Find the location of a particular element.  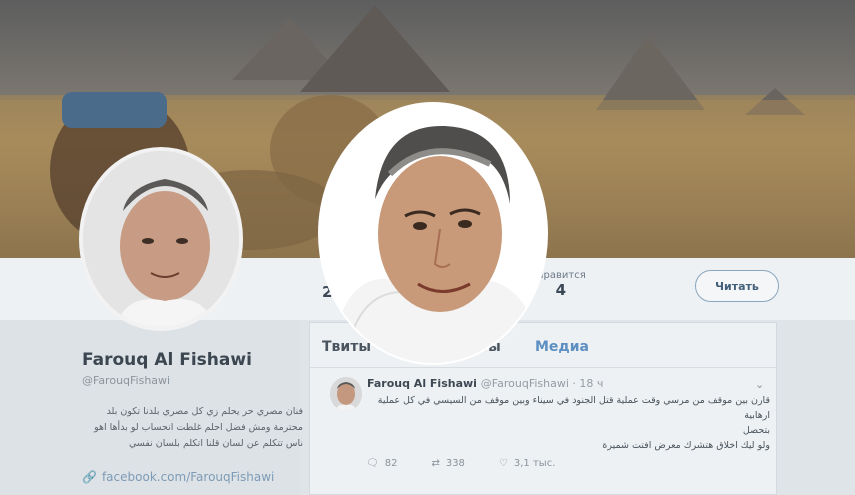

tweet-line-2: بتحصل is located at coordinates (756, 430).